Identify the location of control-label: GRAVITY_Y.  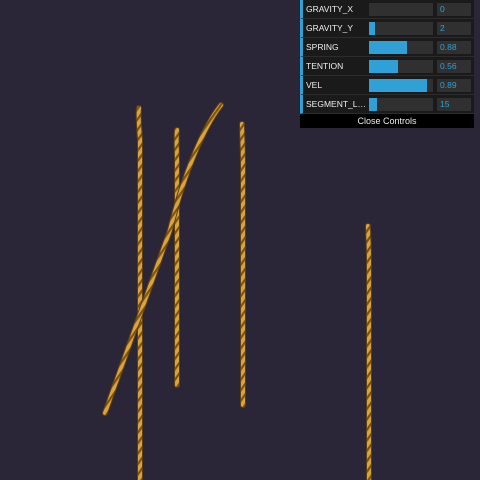
(330, 28).